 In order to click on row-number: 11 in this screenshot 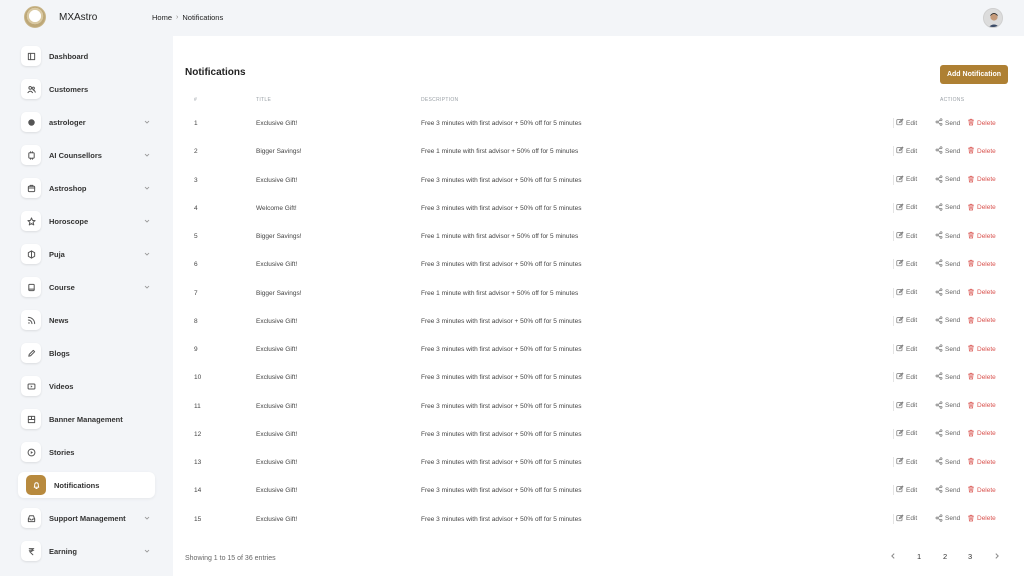, I will do `click(197, 406)`.